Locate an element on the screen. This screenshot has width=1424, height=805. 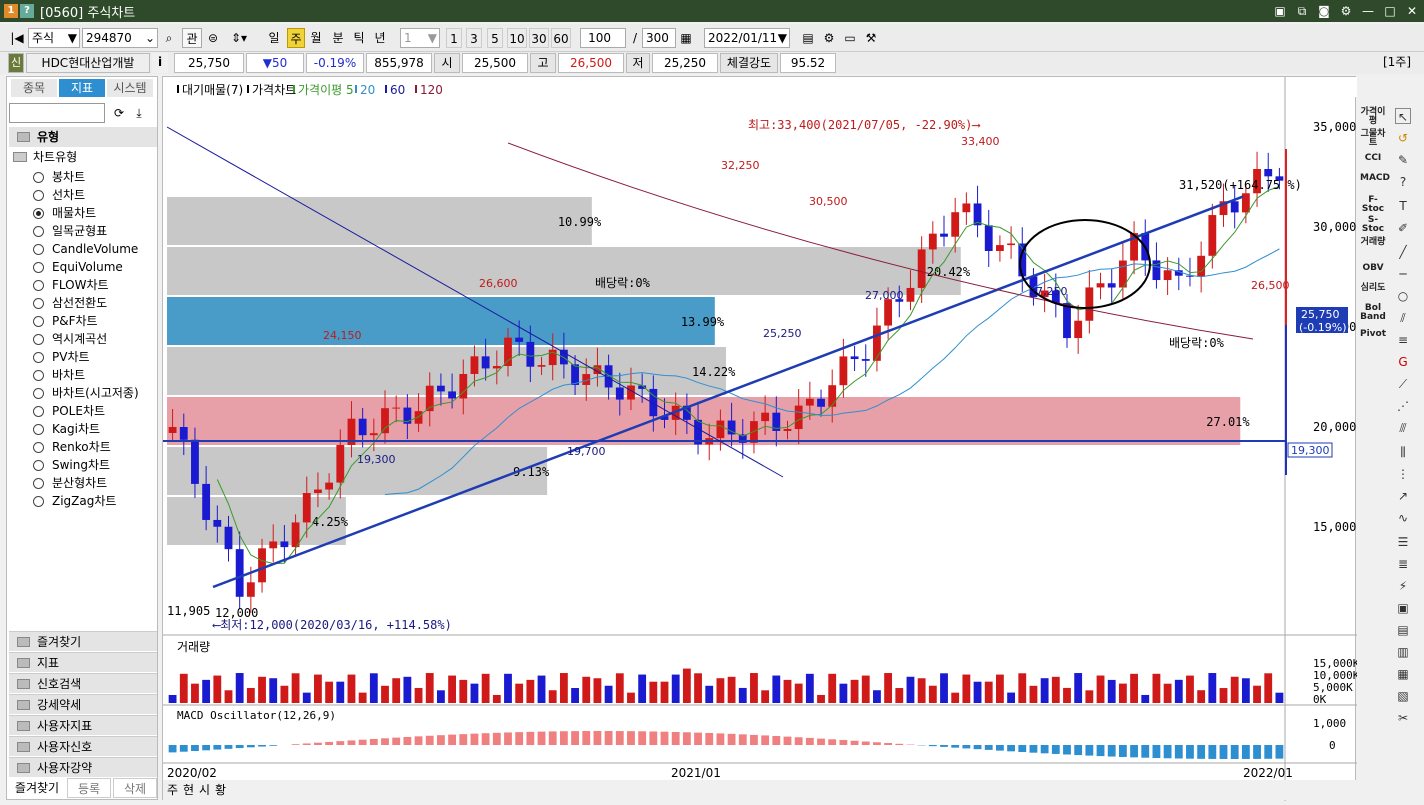
auto-icon: ⚡ is located at coordinates (1403, 586).